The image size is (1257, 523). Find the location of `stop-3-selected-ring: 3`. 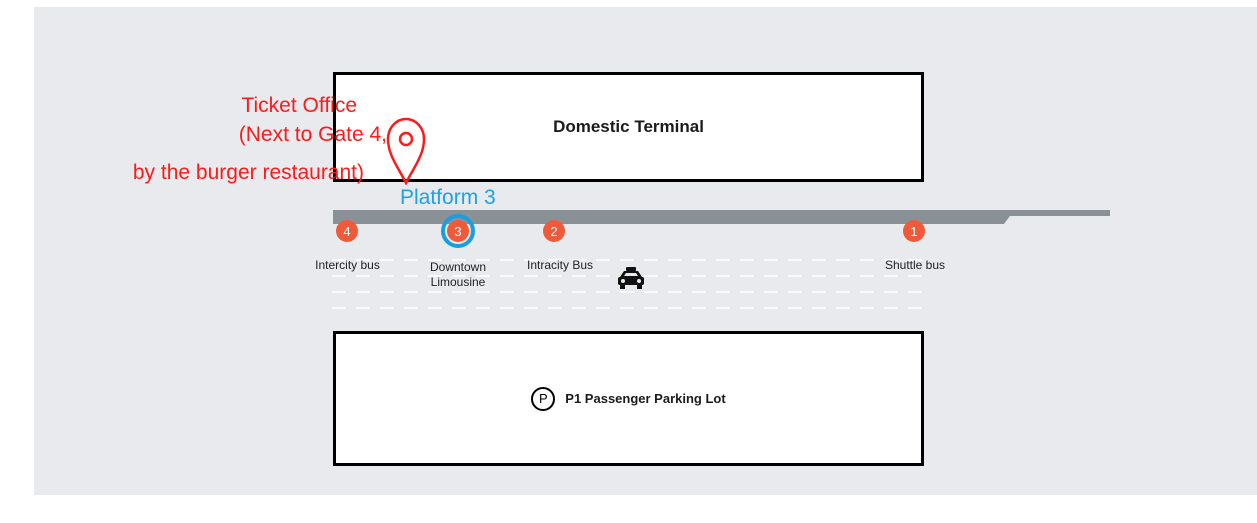

stop-3-selected-ring: 3 is located at coordinates (458, 231).